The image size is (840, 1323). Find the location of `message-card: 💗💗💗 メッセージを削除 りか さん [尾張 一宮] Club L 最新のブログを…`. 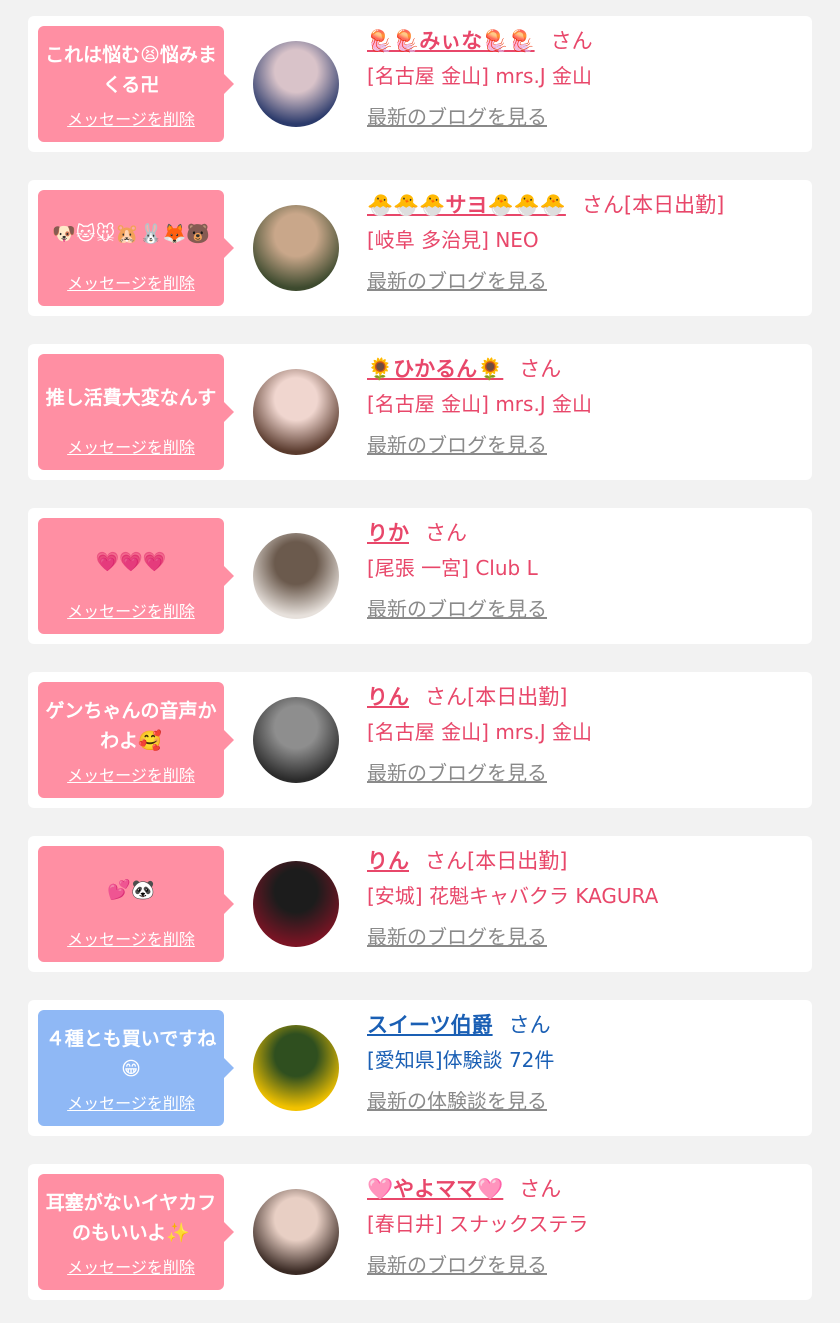

message-card: 💗💗💗 メッセージを削除 りか さん [尾張 一宮] Club L 最新のブログを… is located at coordinates (420, 576).